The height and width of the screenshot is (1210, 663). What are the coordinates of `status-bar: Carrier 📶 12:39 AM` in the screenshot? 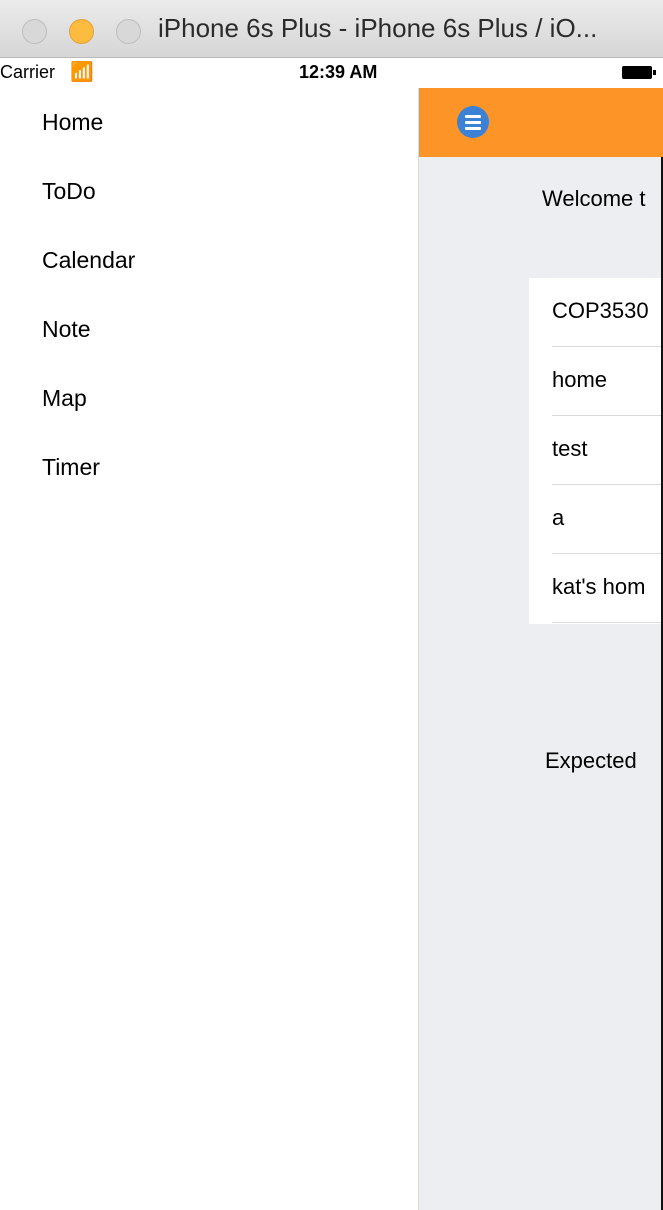 It's located at (331, 73).